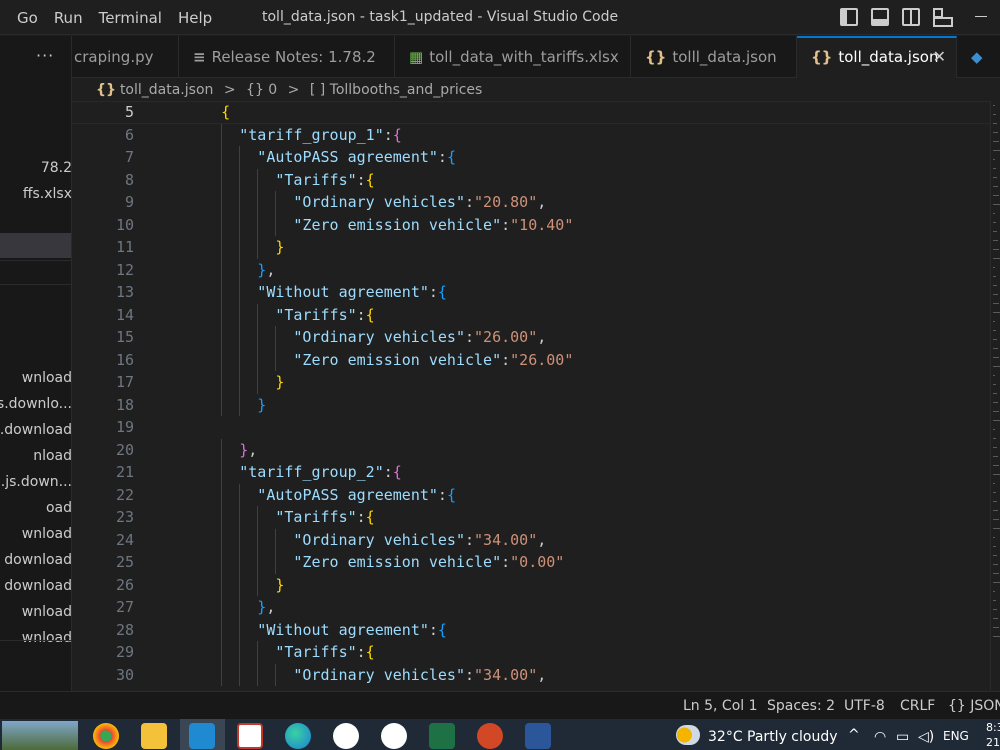 This screenshot has height=750, width=1000. What do you see at coordinates (40, 735) in the screenshot?
I see `widgets-icon` at bounding box center [40, 735].